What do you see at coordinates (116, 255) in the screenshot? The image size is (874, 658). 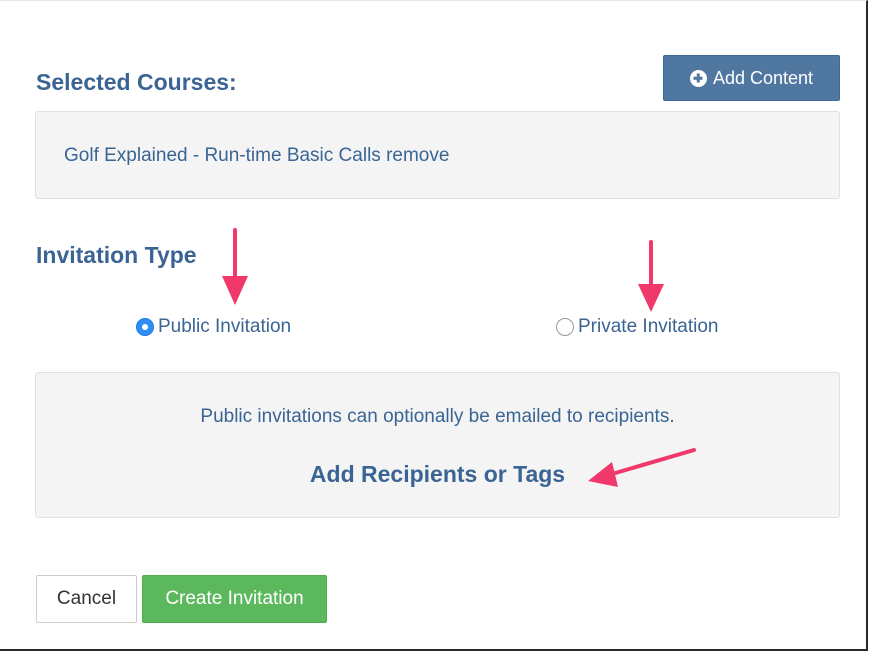 I see `invitation-type-title: Invitation Type` at bounding box center [116, 255].